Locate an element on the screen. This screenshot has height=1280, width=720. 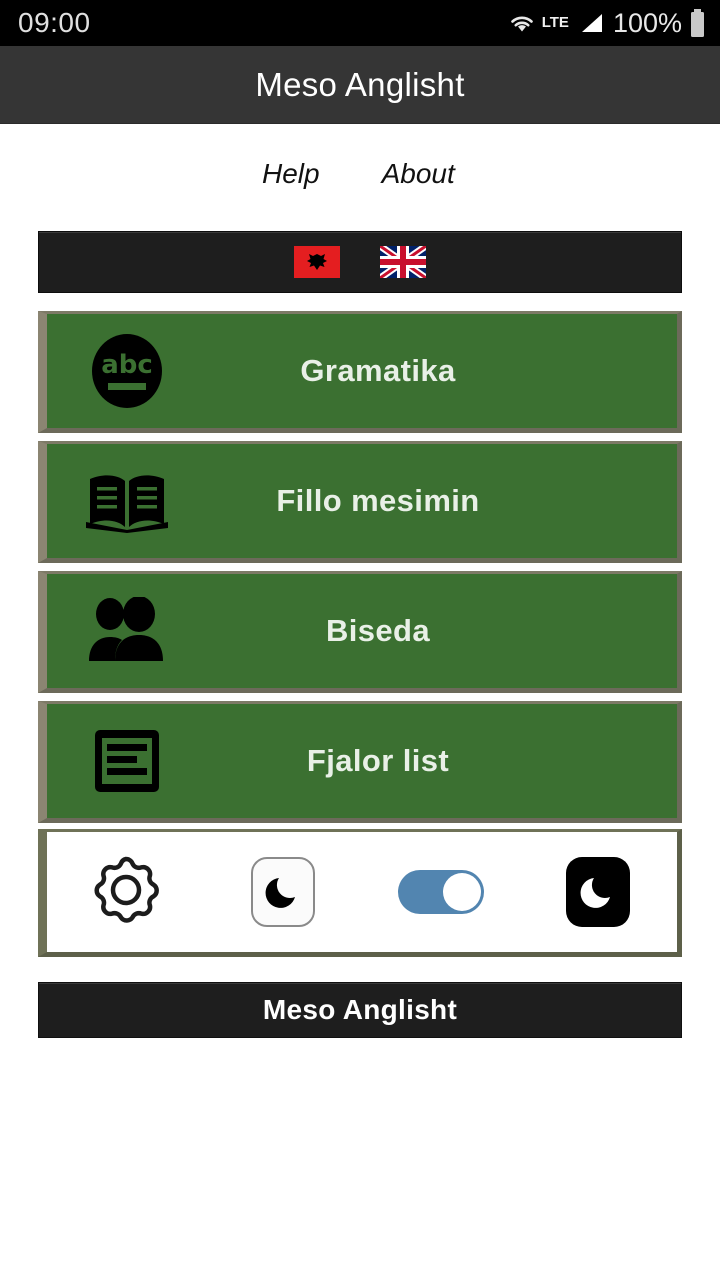
dark-mode-cell is located at coordinates (599, 892).